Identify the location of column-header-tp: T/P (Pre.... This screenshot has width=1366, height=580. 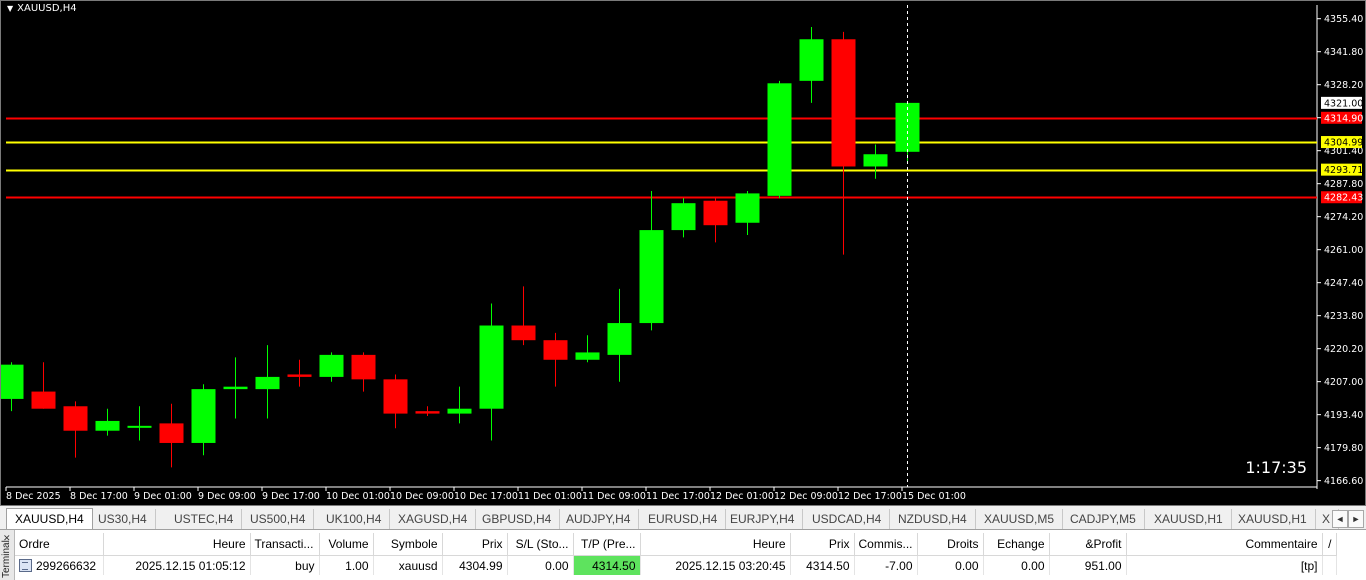
(607, 544).